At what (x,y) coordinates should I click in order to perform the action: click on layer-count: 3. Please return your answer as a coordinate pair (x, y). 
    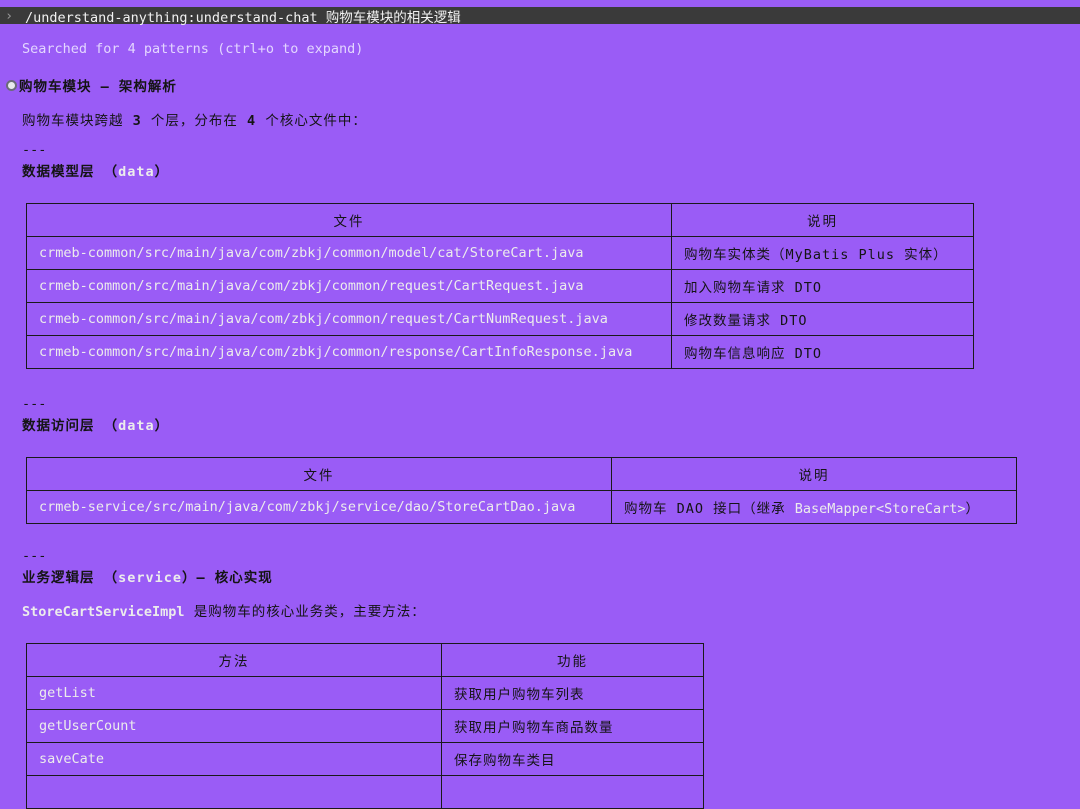
    Looking at the image, I should click on (137, 121).